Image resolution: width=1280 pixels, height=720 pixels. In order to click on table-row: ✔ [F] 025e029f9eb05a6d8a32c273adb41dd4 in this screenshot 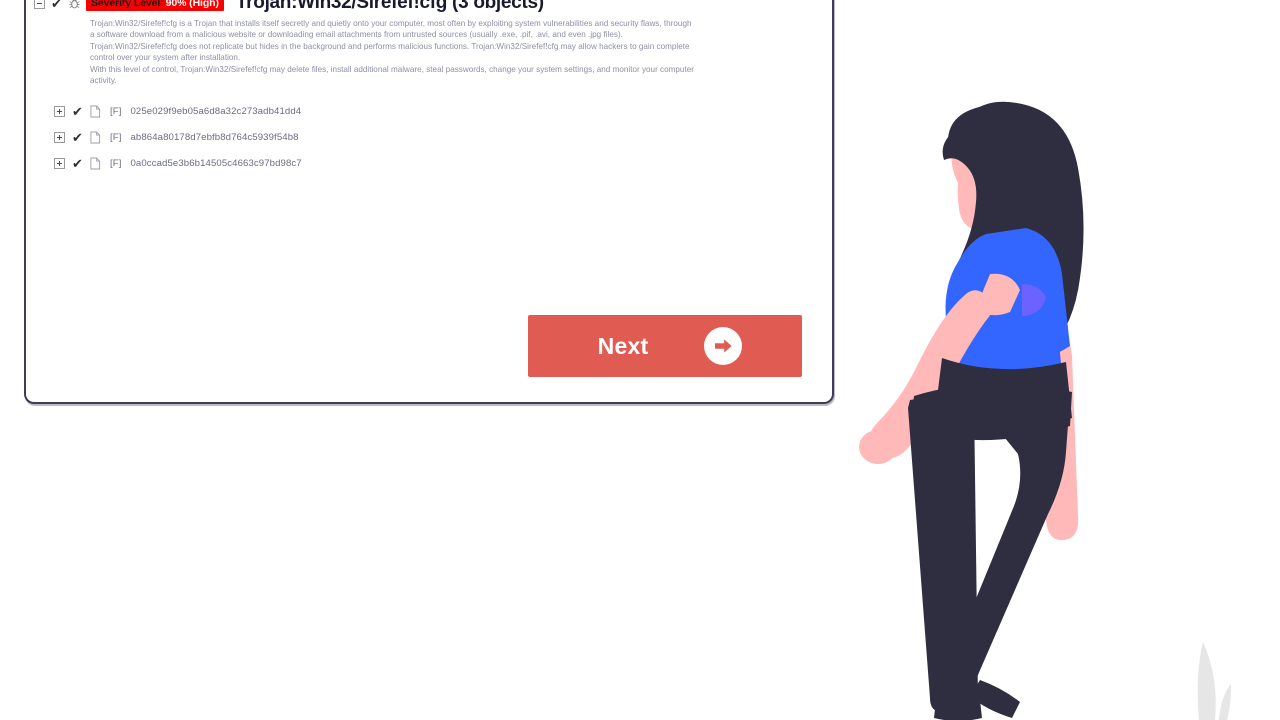, I will do `click(439, 111)`.